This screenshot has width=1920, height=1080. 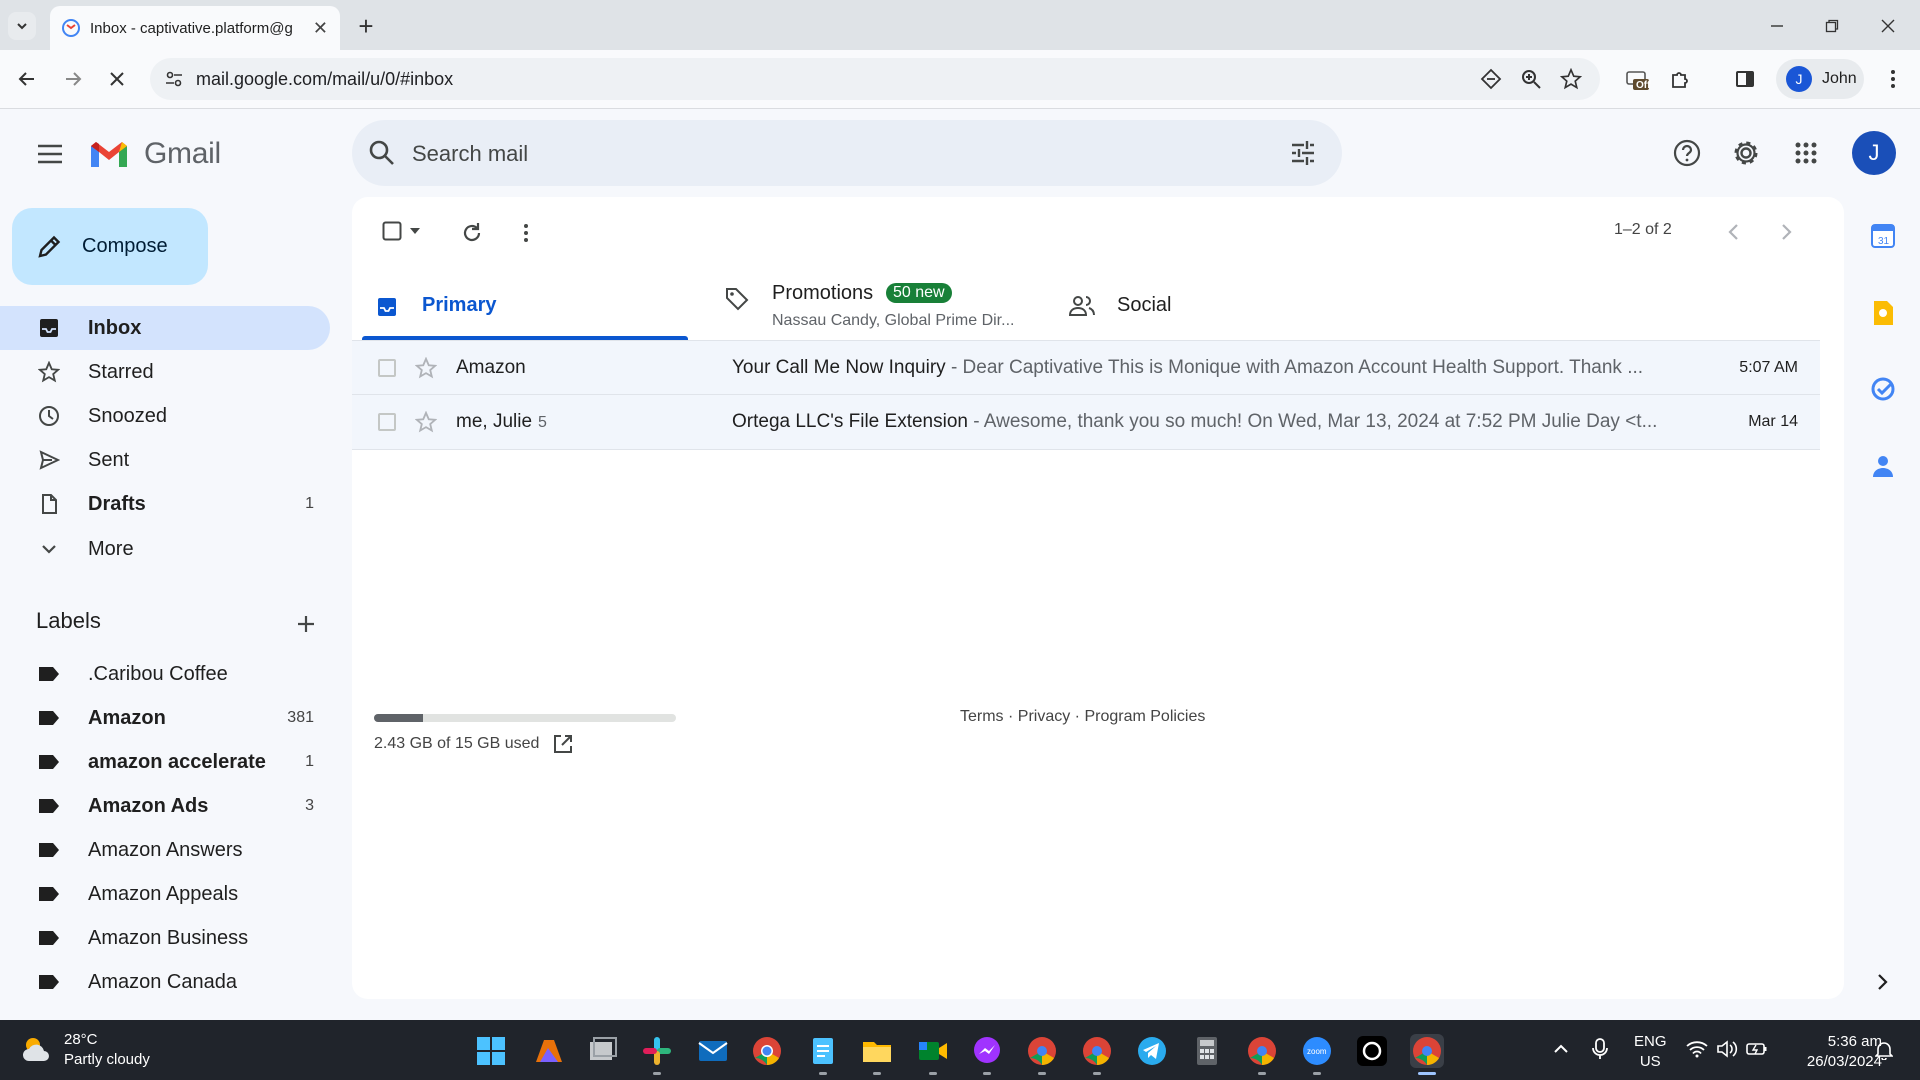 What do you see at coordinates (1820, 79) in the screenshot?
I see `profile-button: J John` at bounding box center [1820, 79].